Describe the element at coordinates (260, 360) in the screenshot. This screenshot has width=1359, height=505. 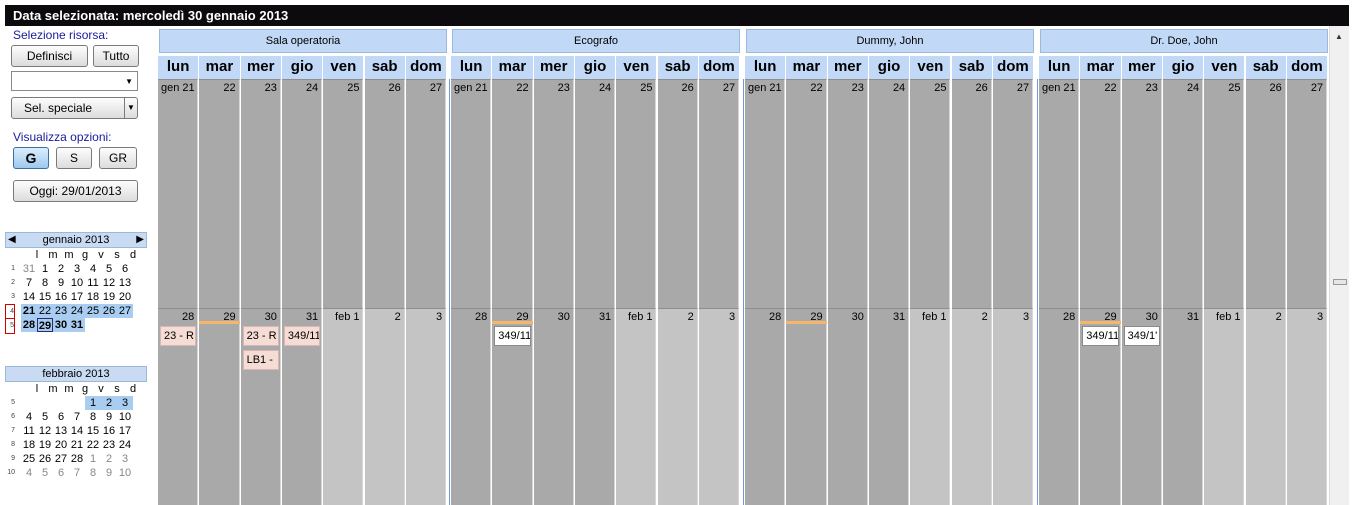
I see `appointment: LB1 -` at that location.